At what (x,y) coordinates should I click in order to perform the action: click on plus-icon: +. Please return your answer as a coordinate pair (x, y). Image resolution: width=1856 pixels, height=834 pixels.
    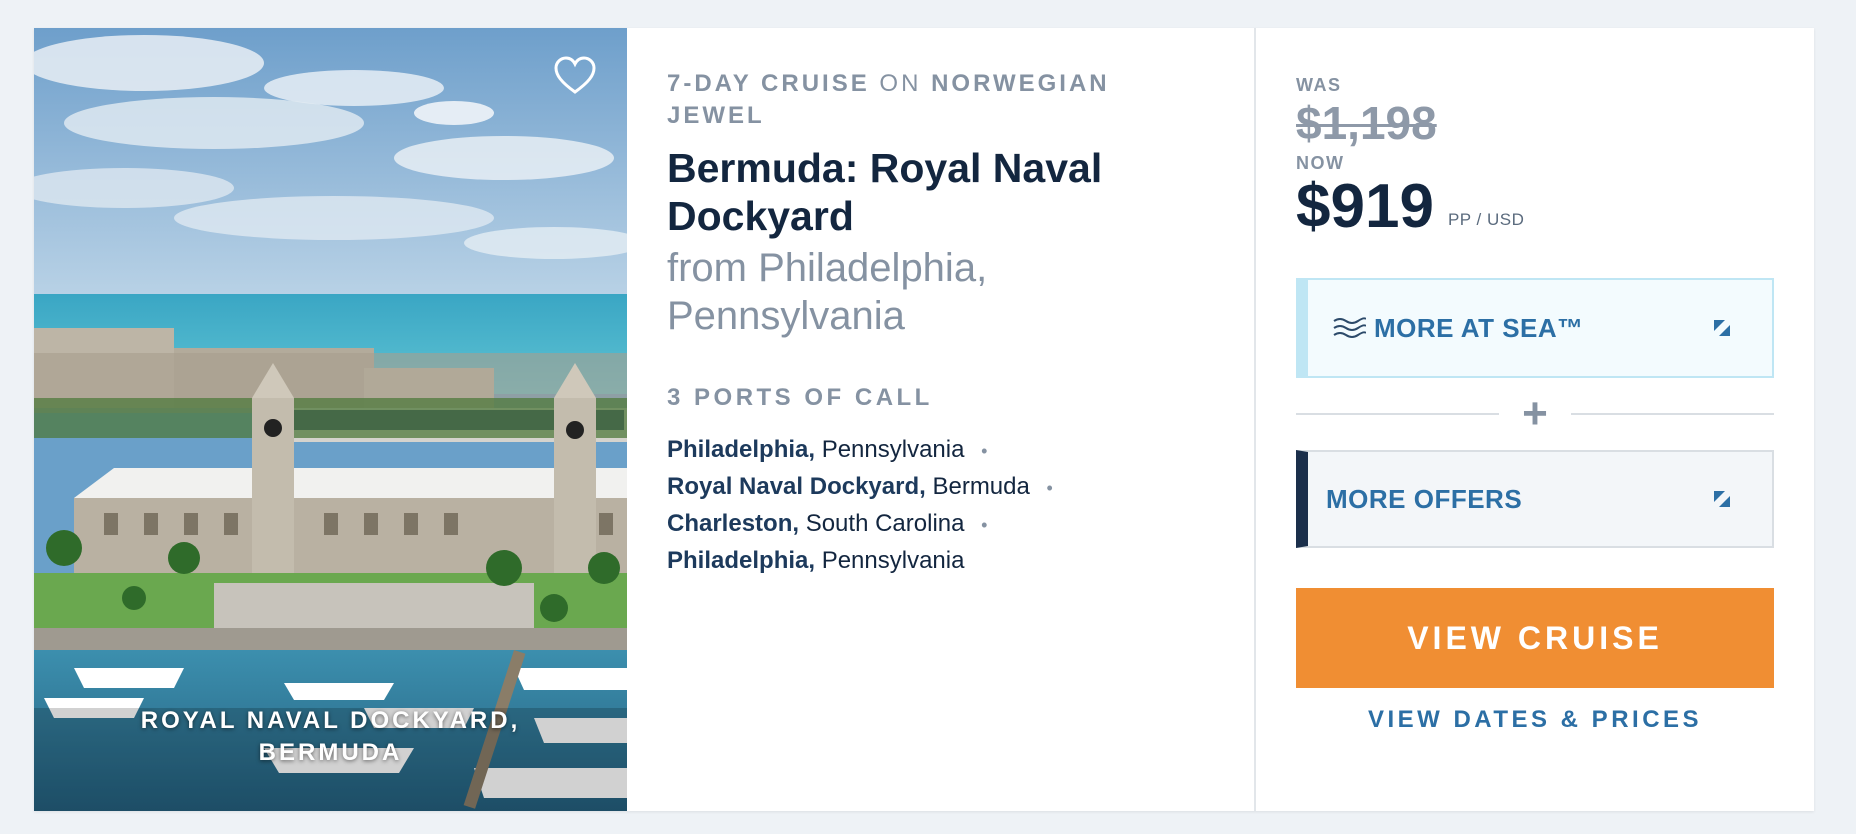
    Looking at the image, I should click on (1535, 413).